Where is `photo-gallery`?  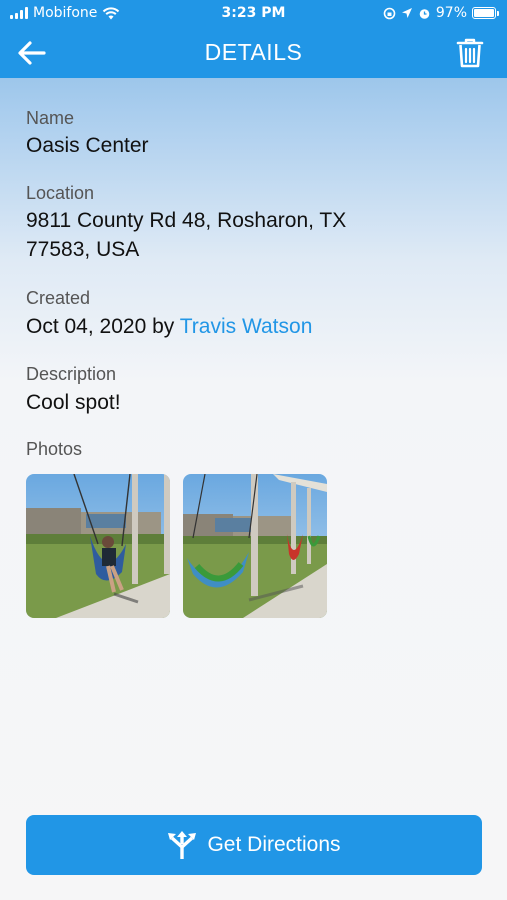
photo-gallery is located at coordinates (176, 546).